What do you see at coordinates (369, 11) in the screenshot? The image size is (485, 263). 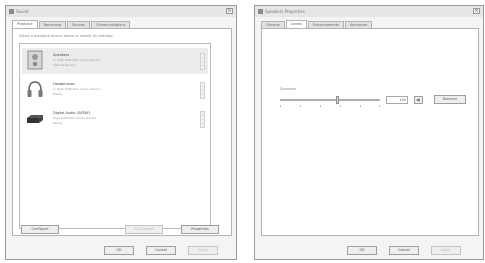 I see `title-bar: Speakers Properties ×` at bounding box center [369, 11].